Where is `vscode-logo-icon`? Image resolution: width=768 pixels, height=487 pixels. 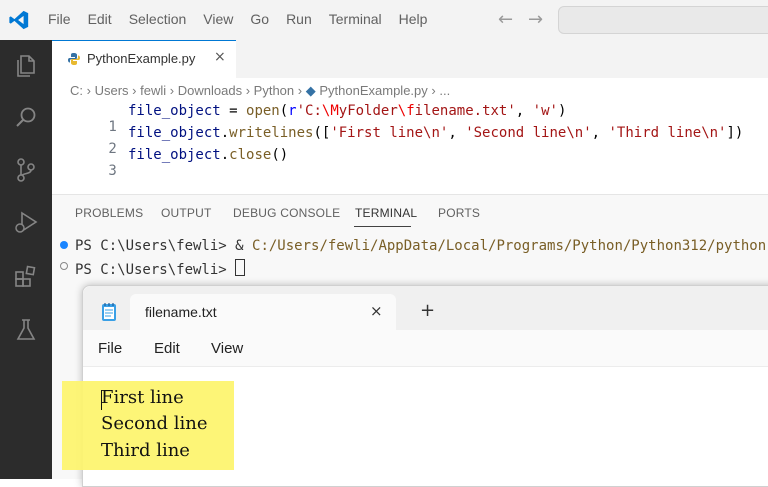
vscode-logo-icon is located at coordinates (19, 20).